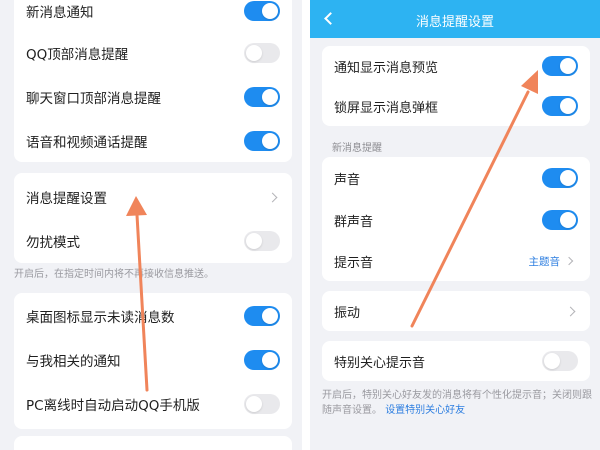  I want to click on list-item: 新消息通知, so click(153, 11).